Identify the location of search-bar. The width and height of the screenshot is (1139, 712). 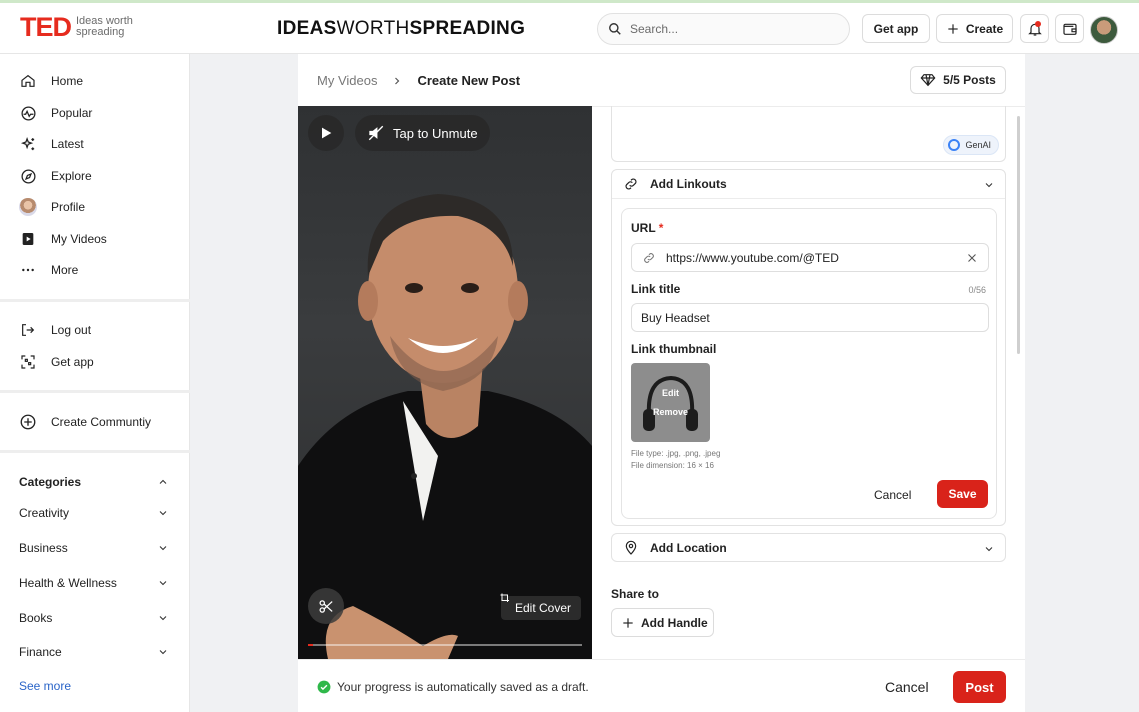
(723, 29).